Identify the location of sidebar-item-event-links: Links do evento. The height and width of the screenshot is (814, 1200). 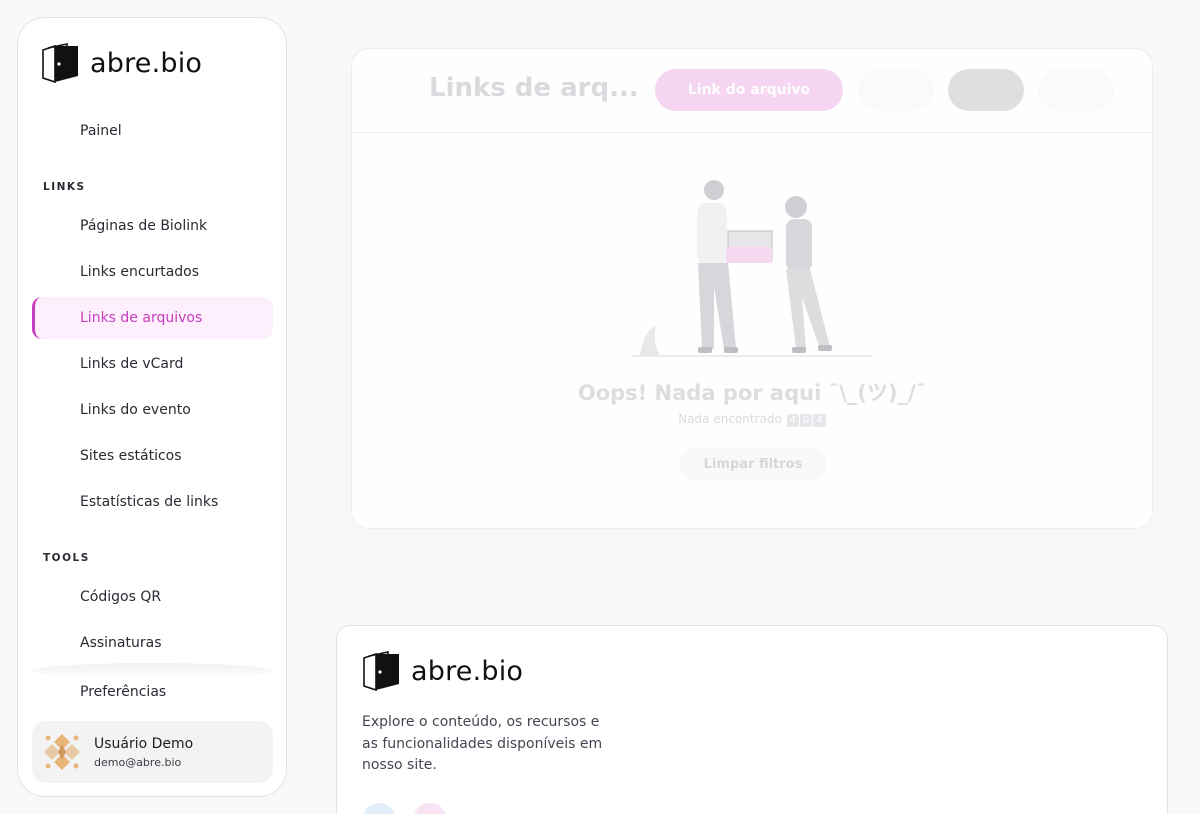
(152, 410).